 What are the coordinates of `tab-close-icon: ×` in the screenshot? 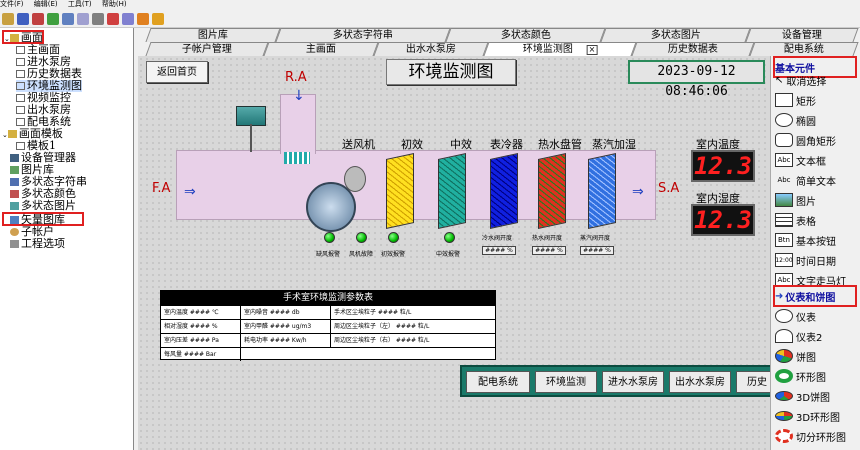 It's located at (591, 50).